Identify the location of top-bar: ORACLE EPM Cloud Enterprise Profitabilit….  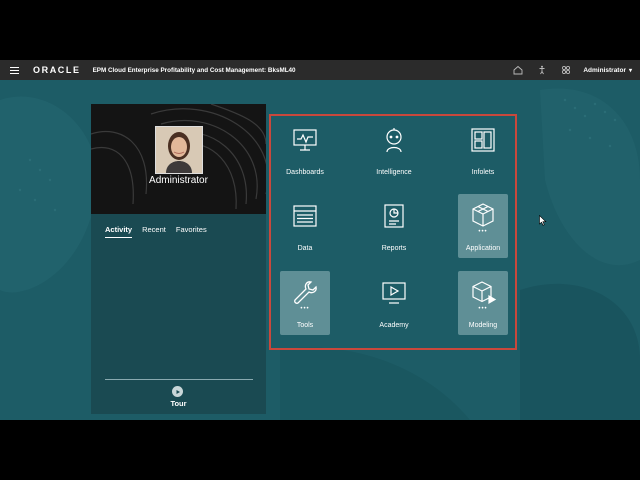
(320, 70).